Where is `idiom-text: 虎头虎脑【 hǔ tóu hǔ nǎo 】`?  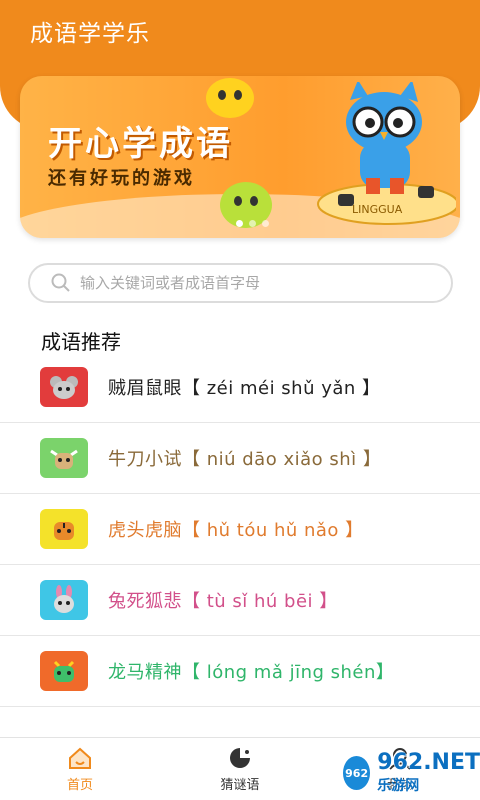
idiom-text: 虎头虎脑【 hǔ tóu hǔ nǎo 】 is located at coordinates (236, 530).